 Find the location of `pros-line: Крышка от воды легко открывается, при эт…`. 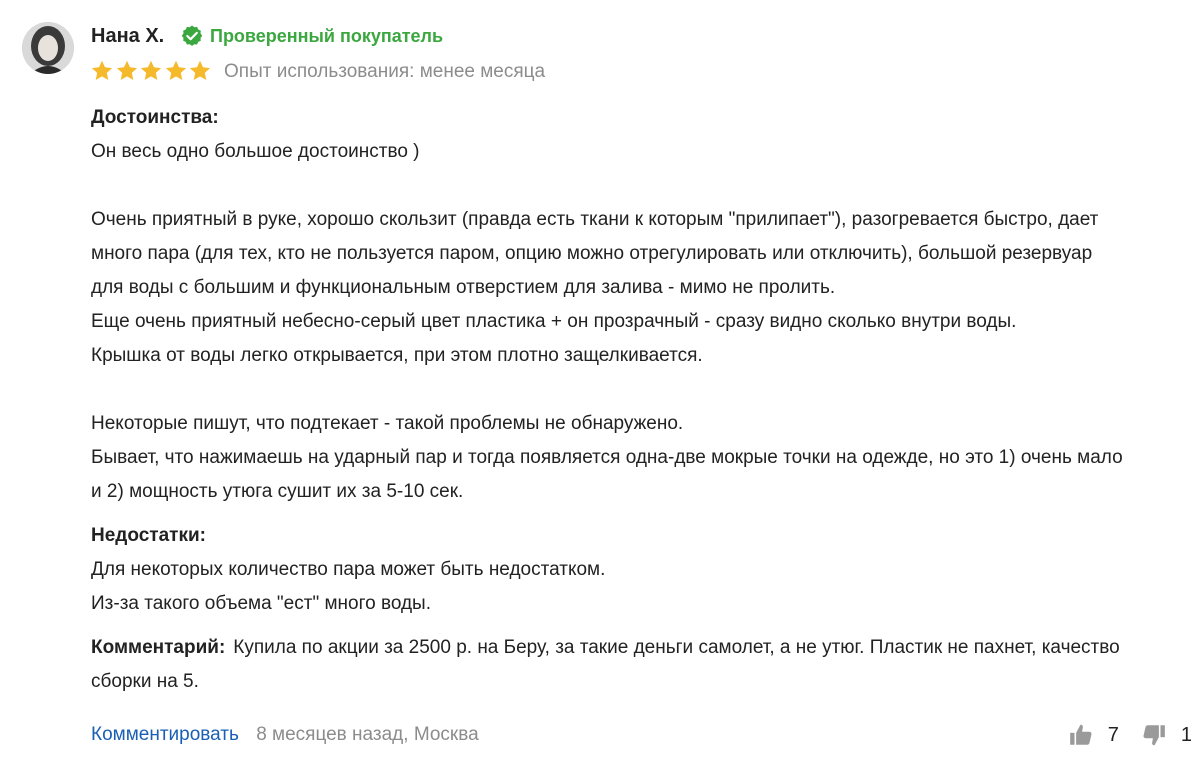

pros-line: Крышка от воды легко открывается, при эт… is located at coordinates (397, 355).